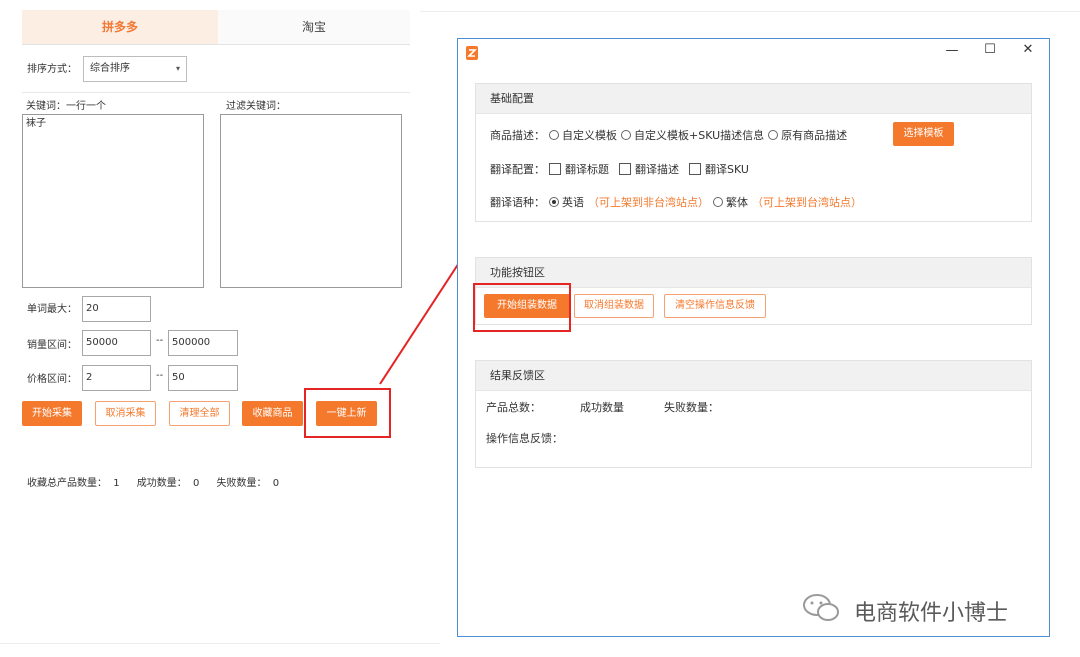 Image resolution: width=1080 pixels, height=657 pixels. What do you see at coordinates (524, 438) in the screenshot?
I see `operation-feedback-label: 操作信息反馈：` at bounding box center [524, 438].